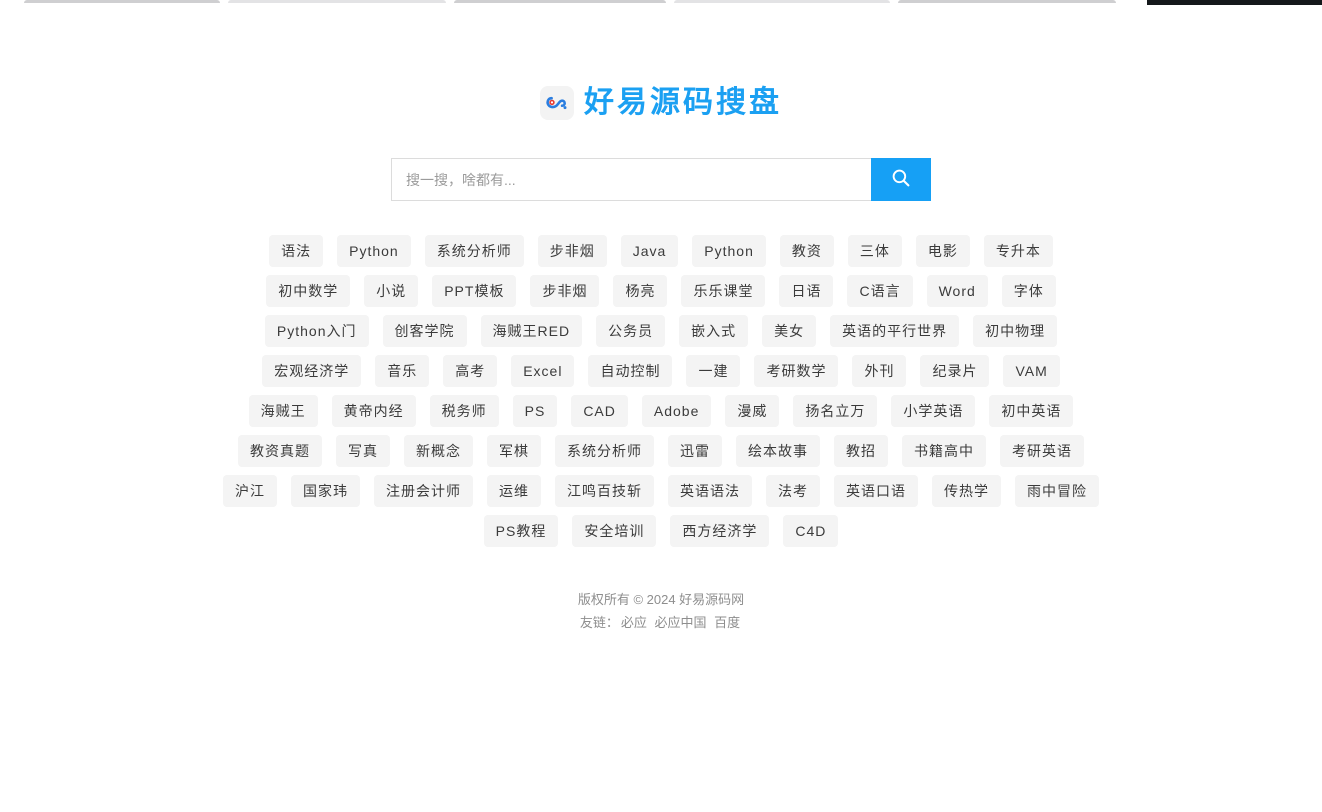  I want to click on hot-keyword-tag: 英语口语, so click(876, 491).